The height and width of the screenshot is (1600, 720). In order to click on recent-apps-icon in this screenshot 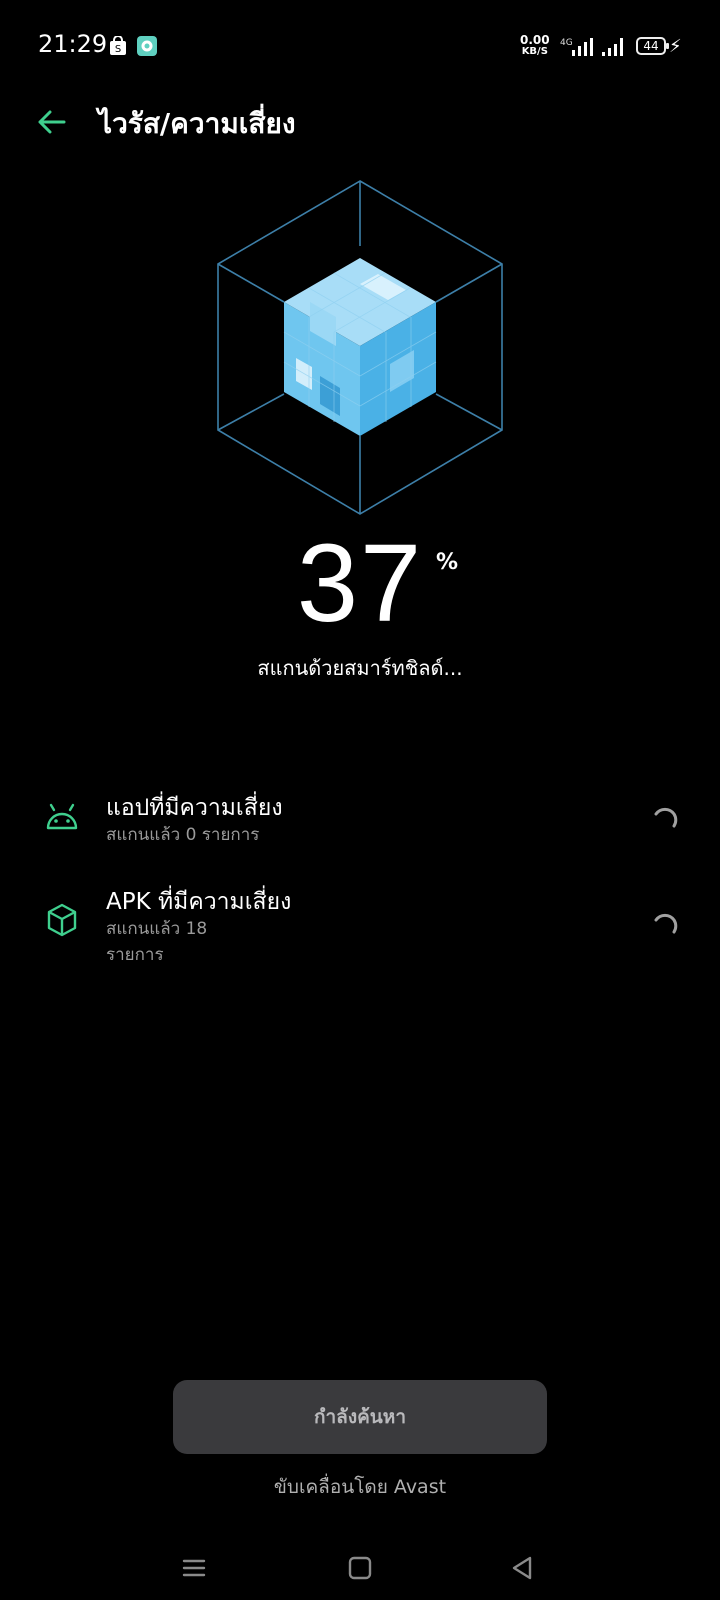, I will do `click(194, 1568)`.